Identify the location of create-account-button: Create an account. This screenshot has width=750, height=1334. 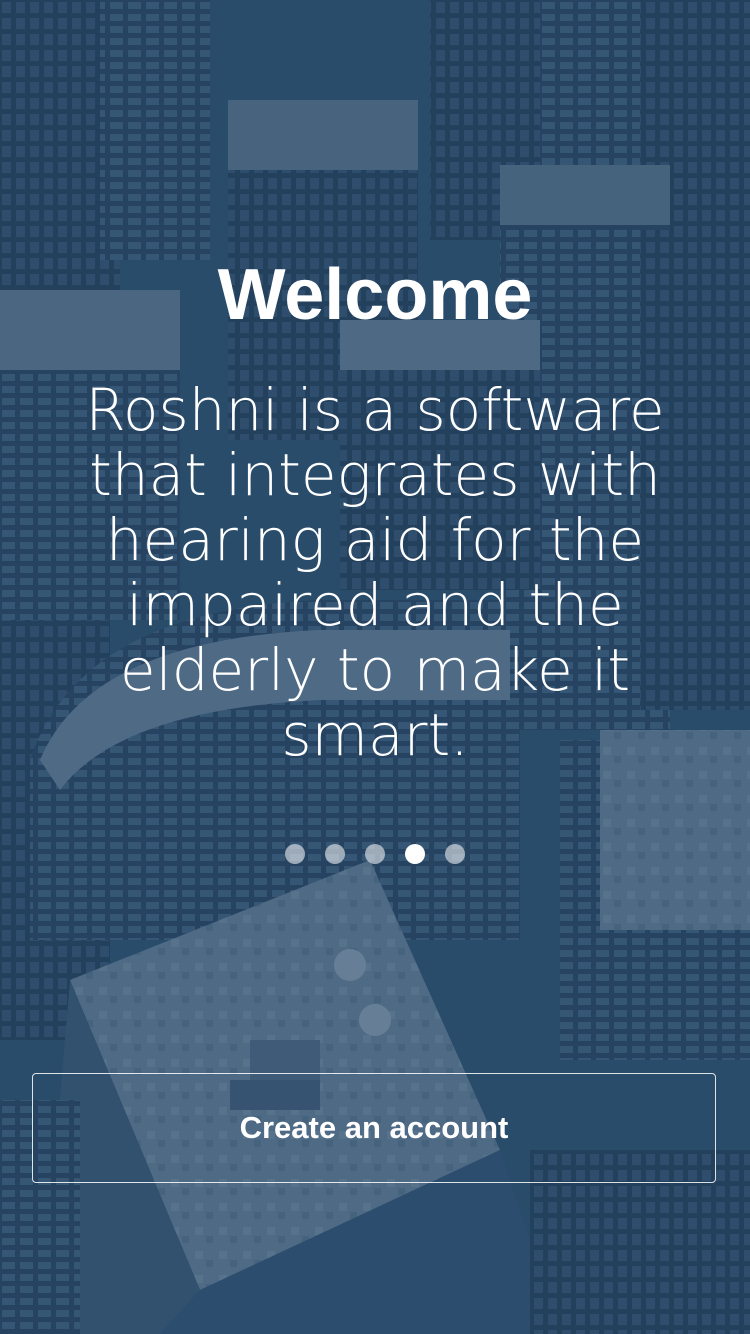
(374, 1128).